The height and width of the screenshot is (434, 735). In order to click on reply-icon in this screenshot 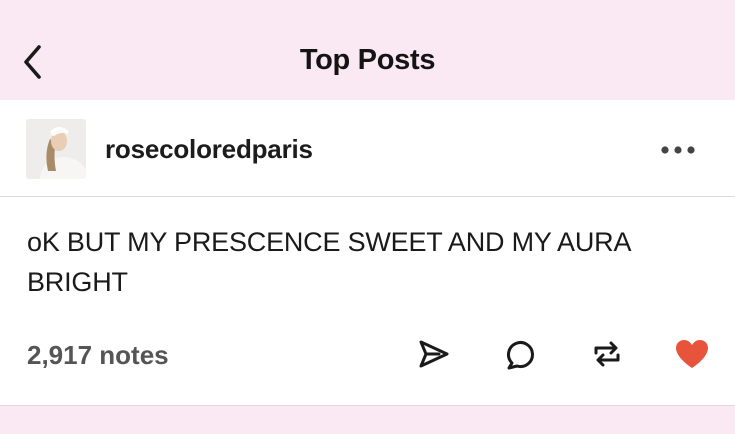, I will do `click(520, 355)`.